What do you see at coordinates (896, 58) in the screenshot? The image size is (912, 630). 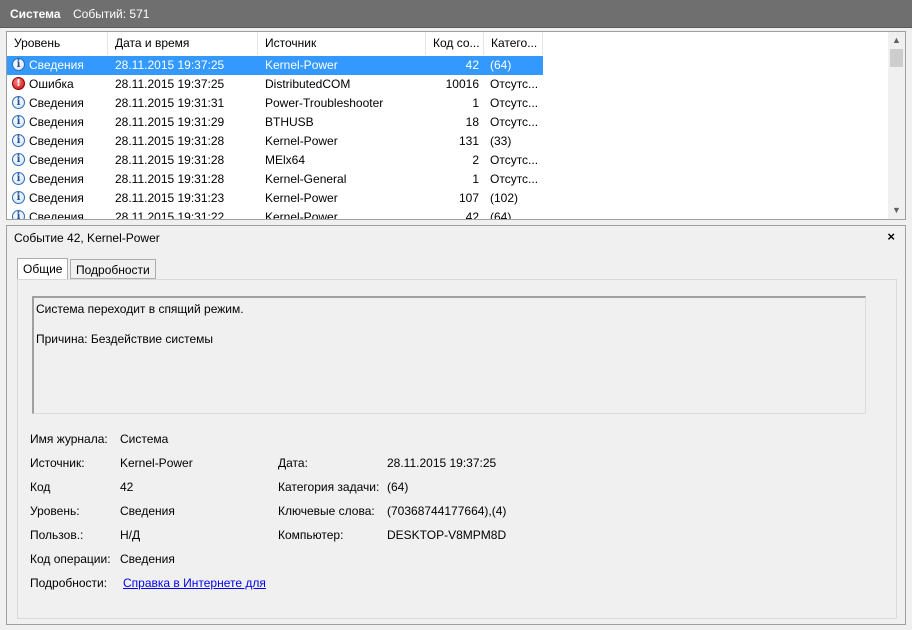 I see `scroll-thumb` at bounding box center [896, 58].